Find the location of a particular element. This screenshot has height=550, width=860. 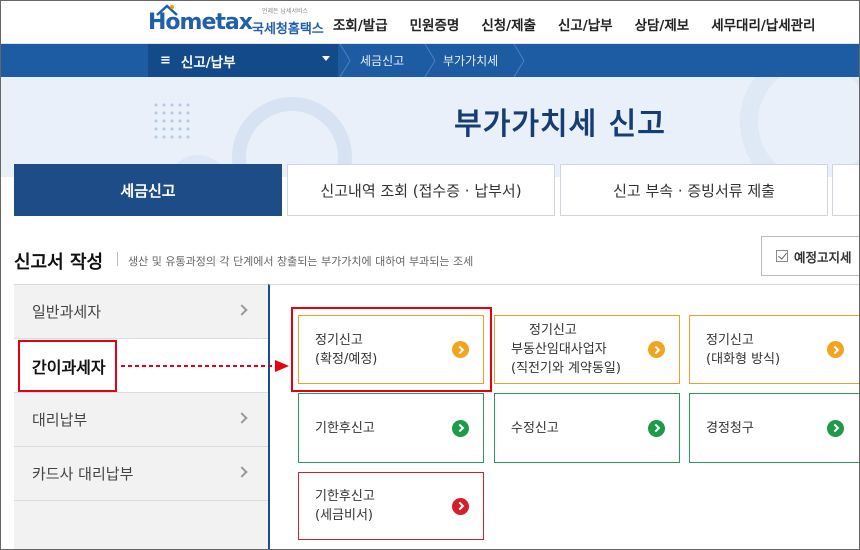

tab-attachment-submit: 신고 부속 · 증빙서류 제출 is located at coordinates (694, 190).